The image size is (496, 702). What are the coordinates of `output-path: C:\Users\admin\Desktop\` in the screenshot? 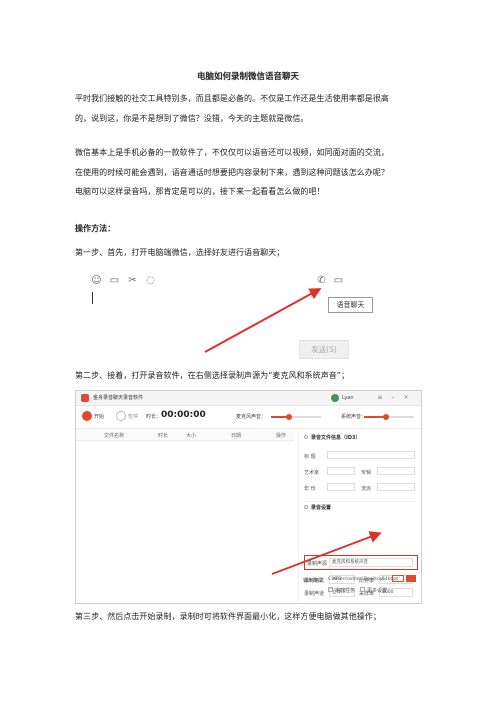 It's located at (356, 579).